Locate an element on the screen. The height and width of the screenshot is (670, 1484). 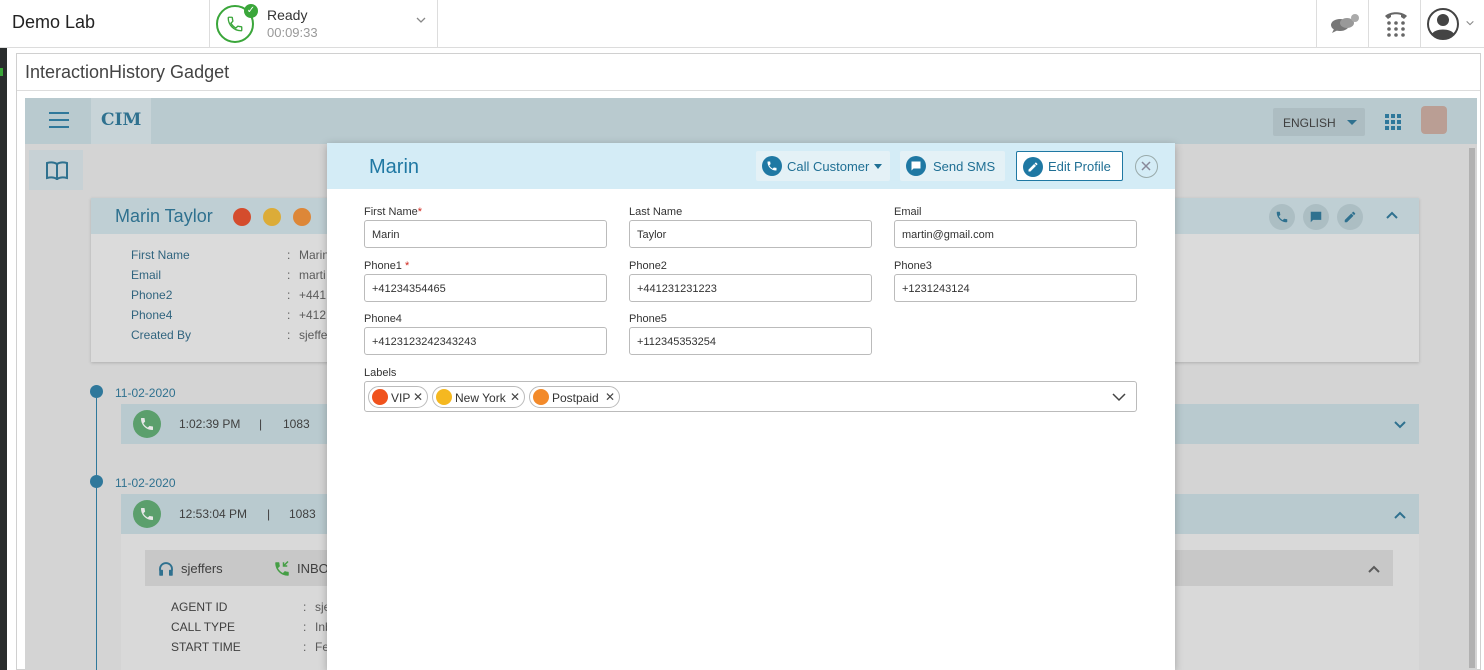
send-sms-button: Send SMS is located at coordinates (952, 166).